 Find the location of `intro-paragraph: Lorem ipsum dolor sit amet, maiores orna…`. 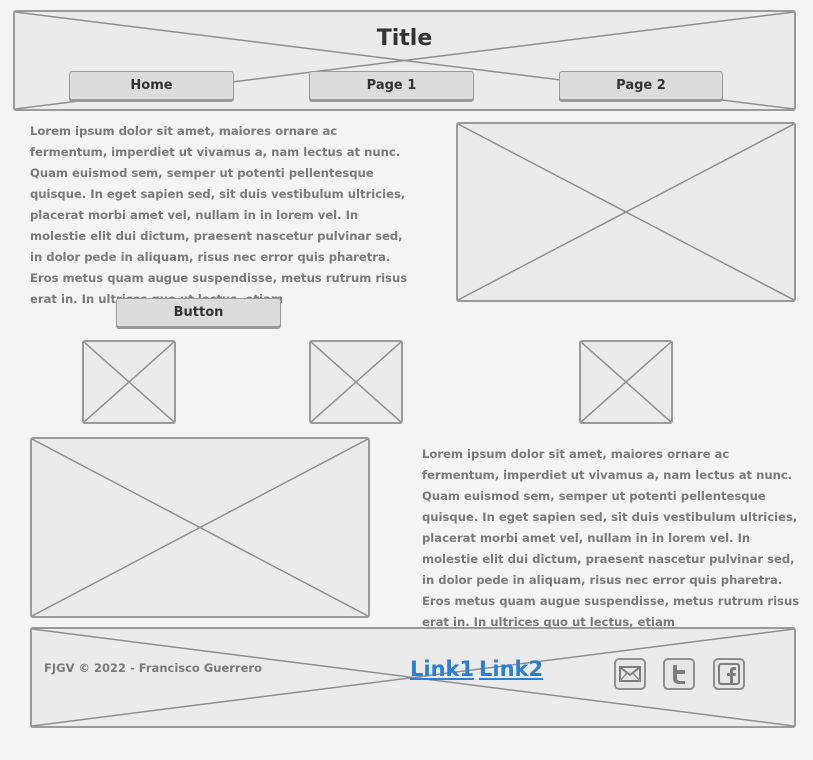

intro-paragraph: Lorem ipsum dolor sit amet, maiores orna… is located at coordinates (219, 215).